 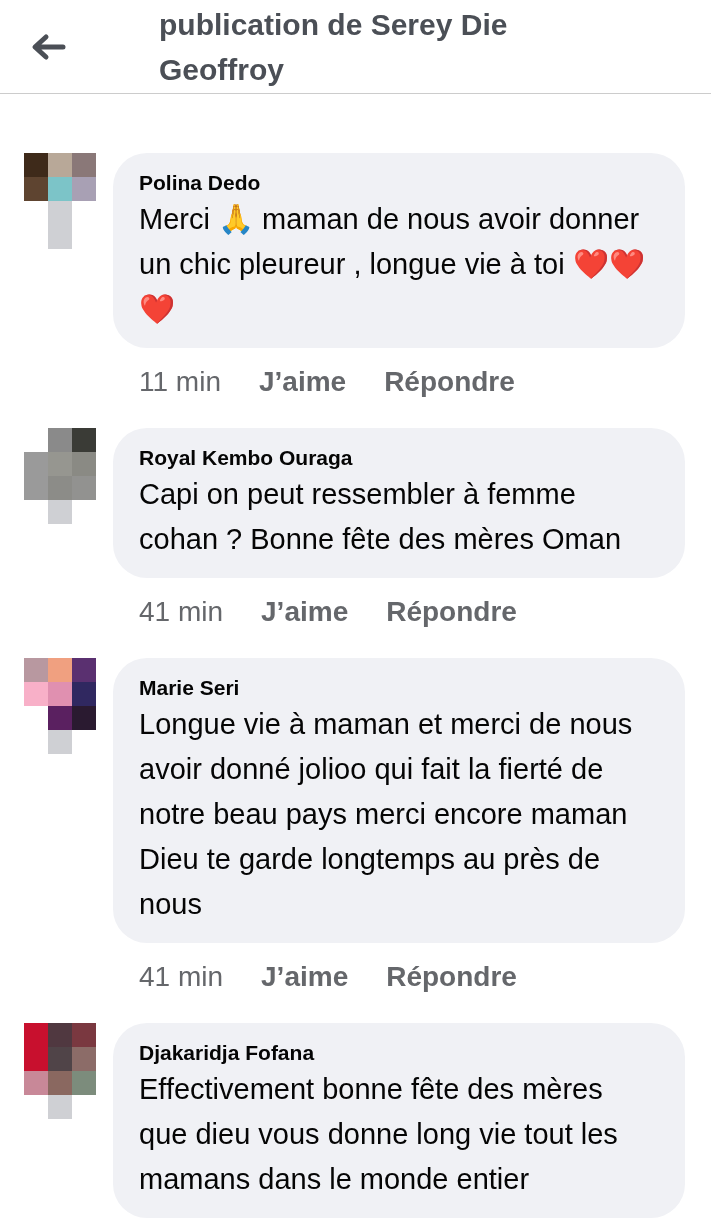 What do you see at coordinates (386, 814) in the screenshot?
I see `comment-text: Longue vie à maman et merci de nous avoir donné jolioo qui fait la fierté de notre beau pays merci encore maman Dieu te garde longtemps au près de nous` at bounding box center [386, 814].